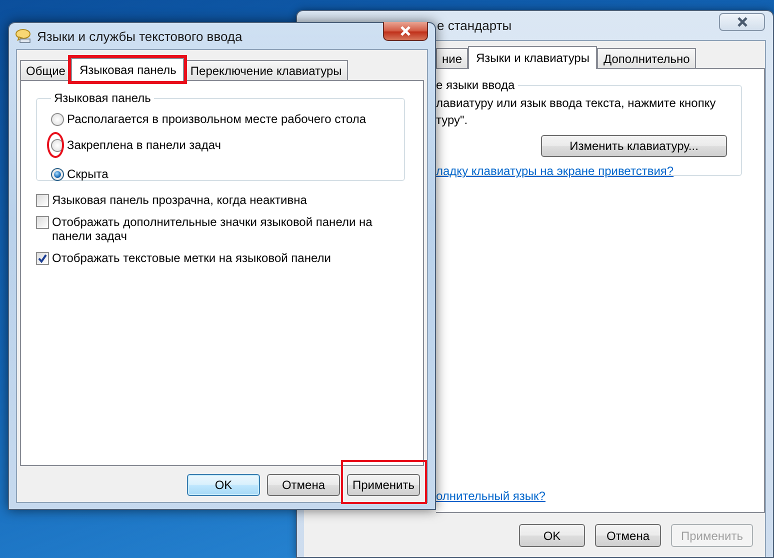  I want to click on tab: Переключение клавиатуры, so click(266, 70).